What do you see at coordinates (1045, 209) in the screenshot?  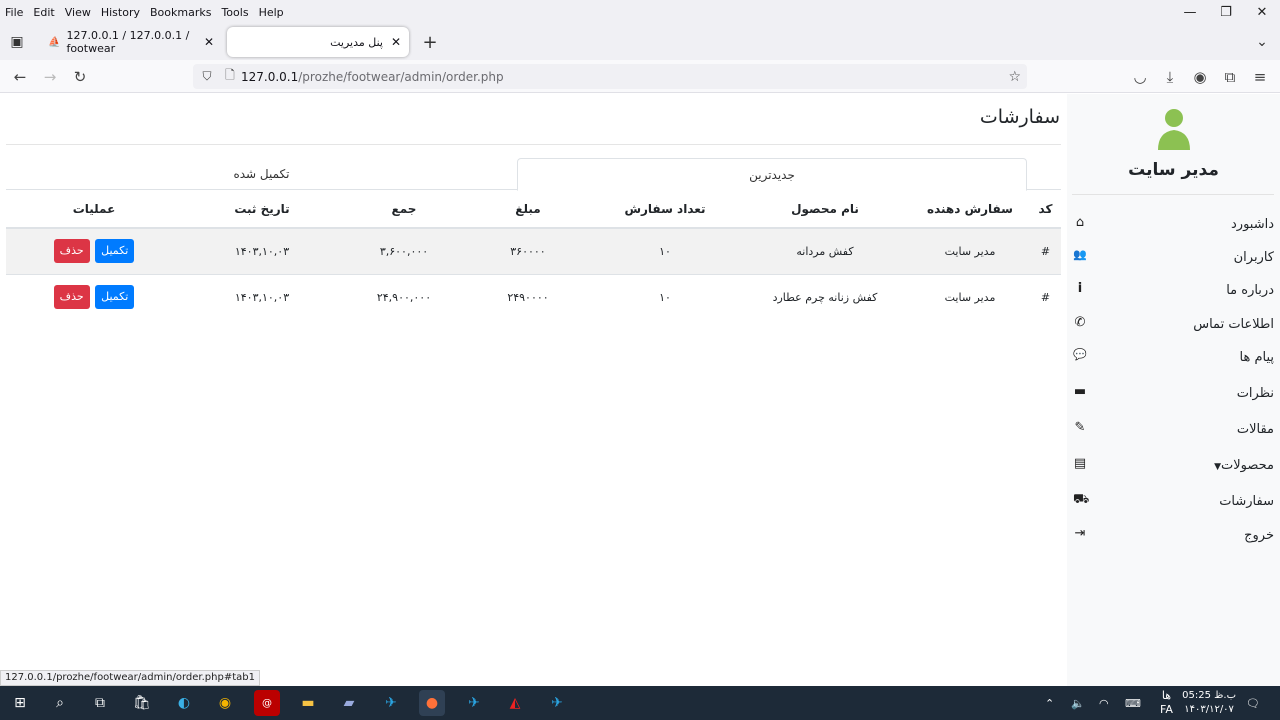 I see `col-code: کد` at bounding box center [1045, 209].